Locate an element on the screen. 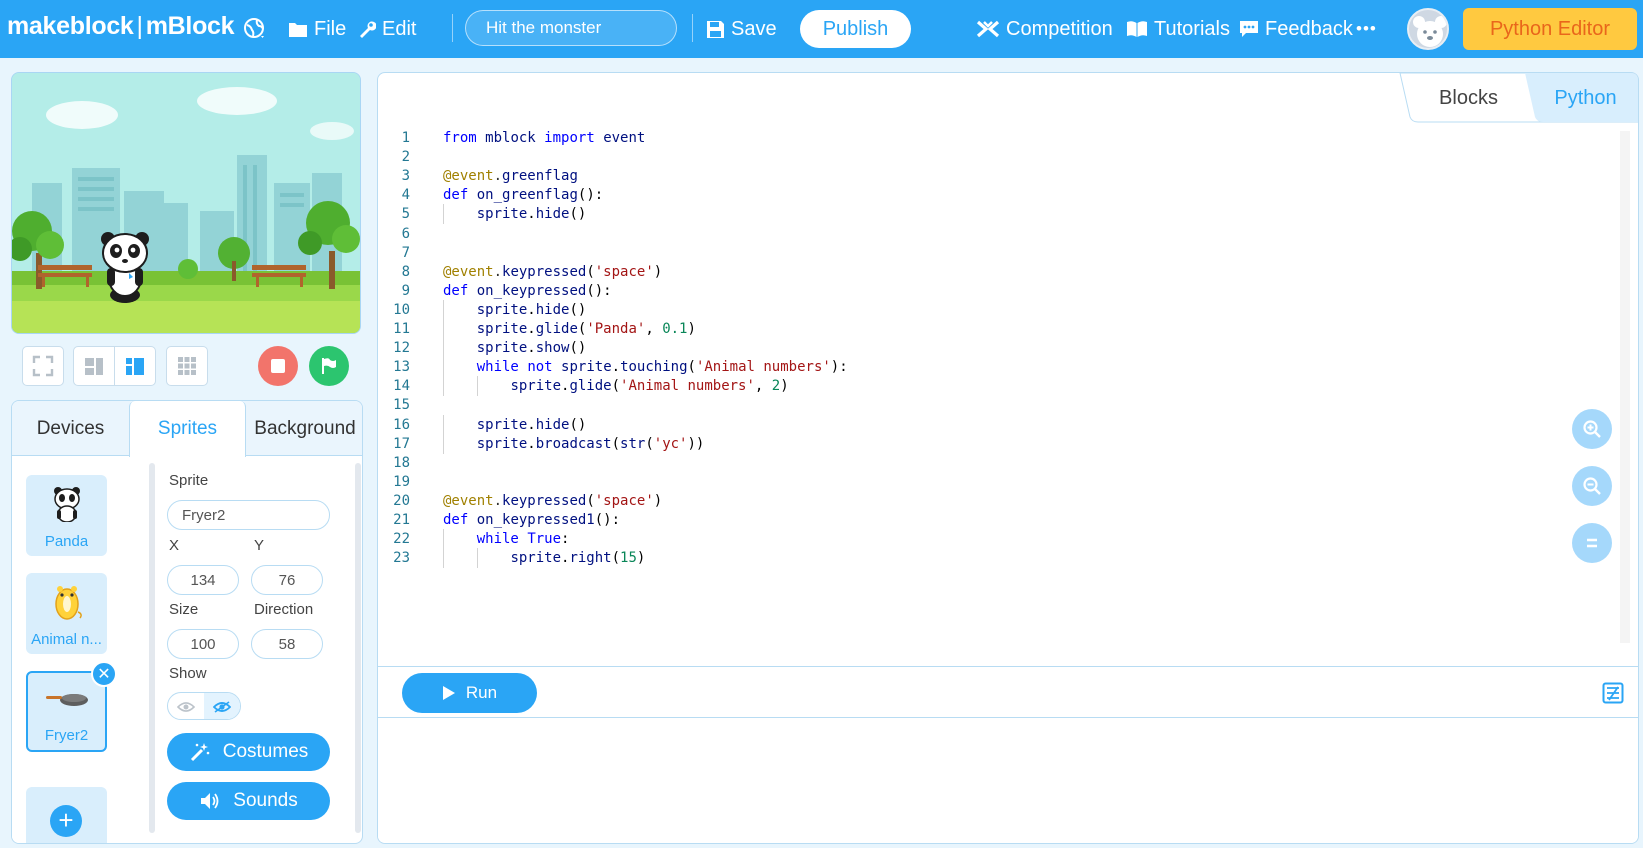 The image size is (1643, 848). fullscreen-icon is located at coordinates (43, 366).